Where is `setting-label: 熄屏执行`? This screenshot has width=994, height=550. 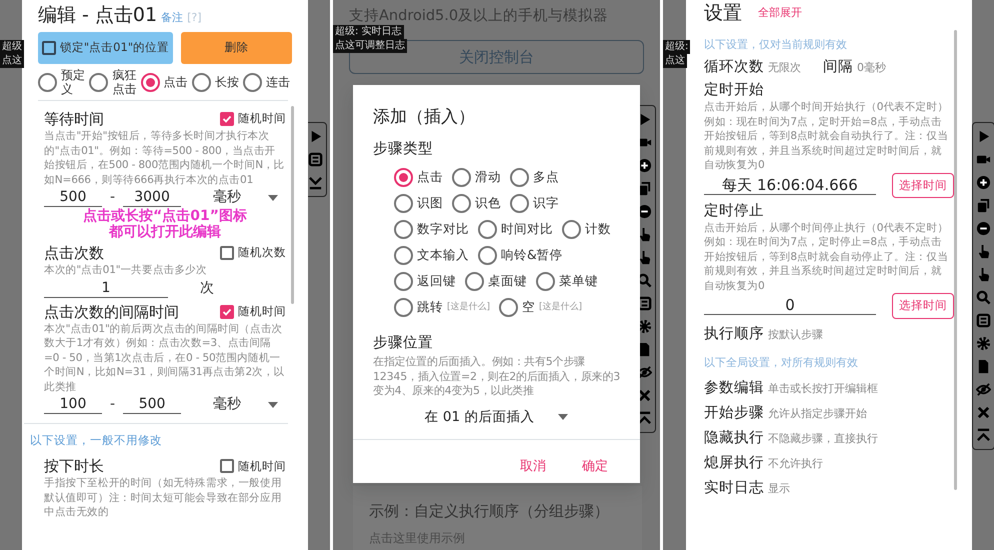
setting-label: 熄屏执行 is located at coordinates (734, 463).